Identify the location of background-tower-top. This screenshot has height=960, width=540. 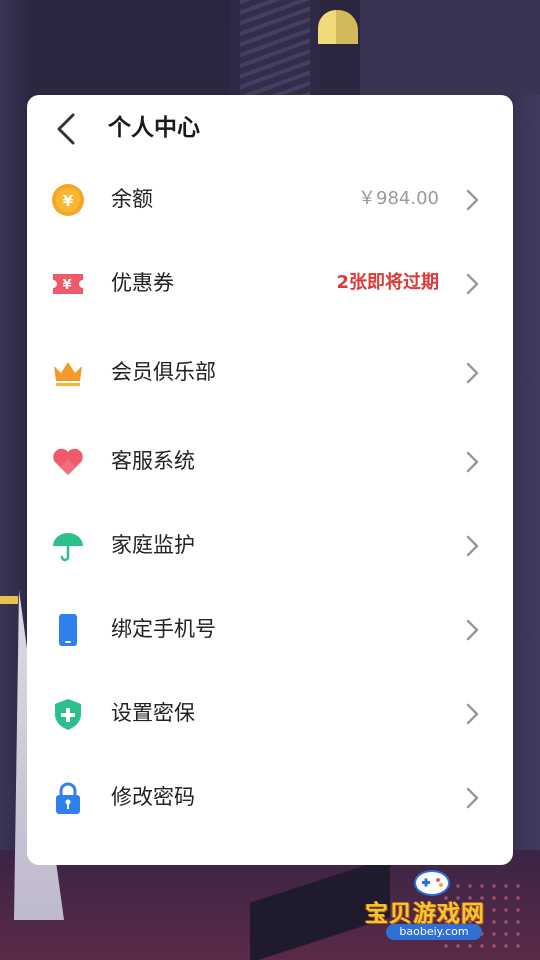
(450, 47).